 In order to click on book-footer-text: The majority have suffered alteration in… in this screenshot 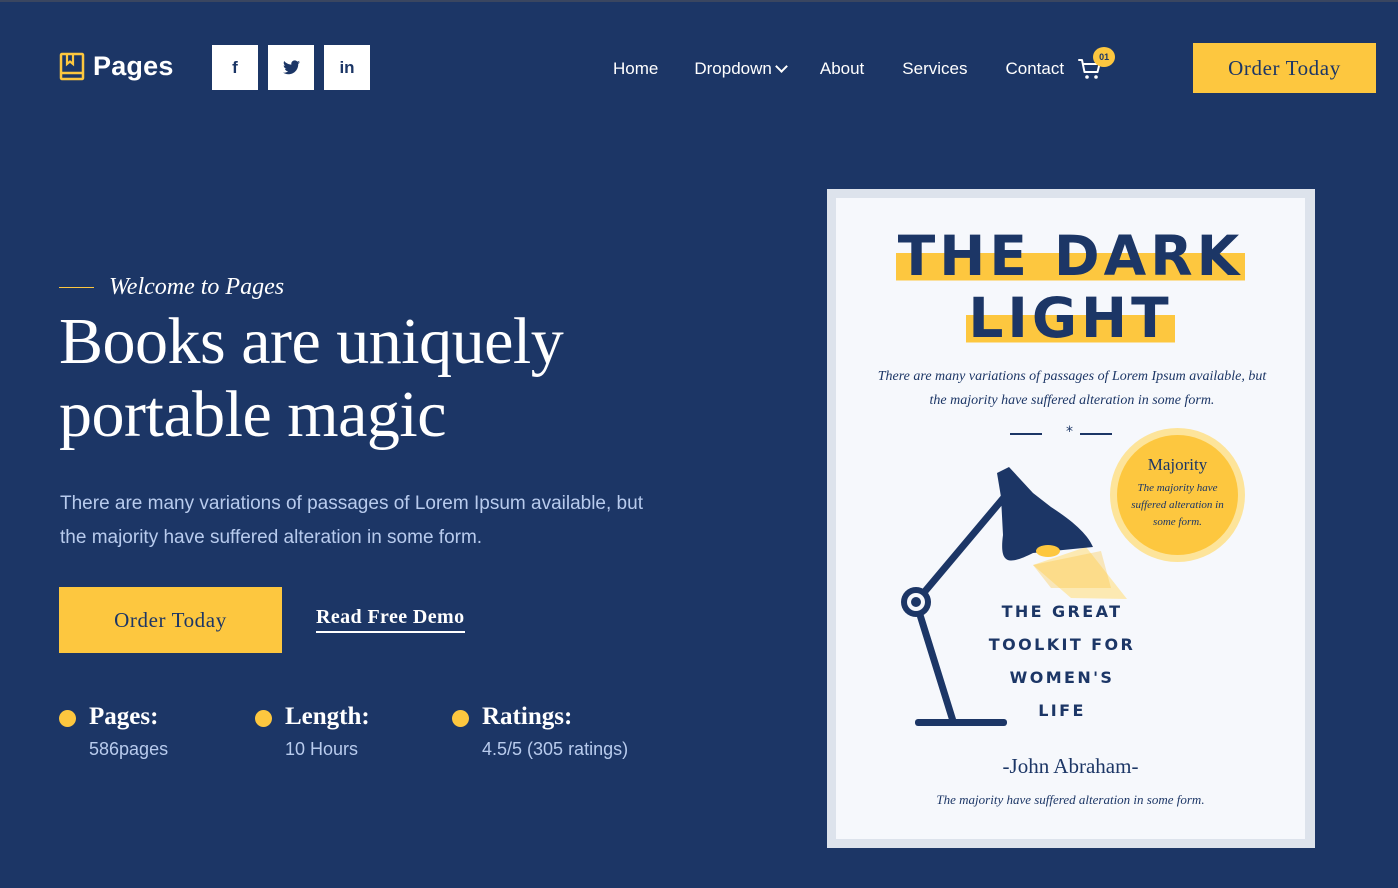, I will do `click(1070, 799)`.